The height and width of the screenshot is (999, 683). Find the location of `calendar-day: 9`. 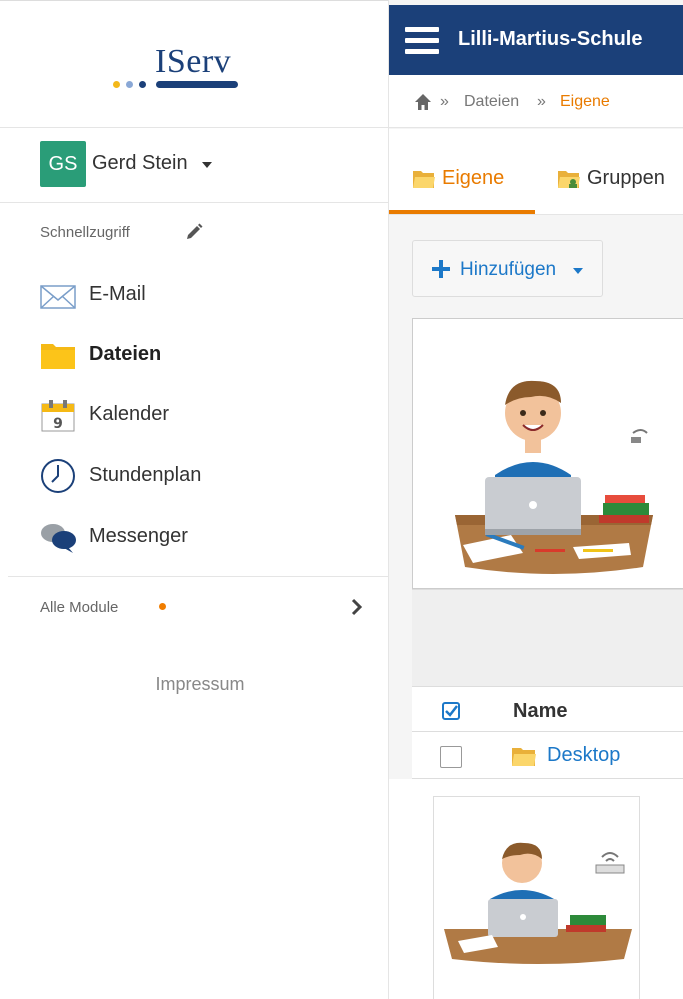

calendar-day: 9 is located at coordinates (58, 424).